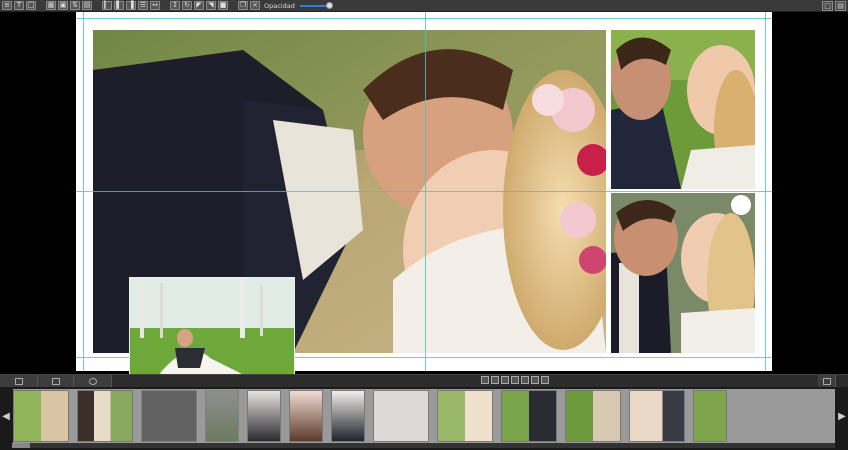  Describe the element at coordinates (6, 417) in the screenshot. I see `scroll-left-icon: ◀` at that location.